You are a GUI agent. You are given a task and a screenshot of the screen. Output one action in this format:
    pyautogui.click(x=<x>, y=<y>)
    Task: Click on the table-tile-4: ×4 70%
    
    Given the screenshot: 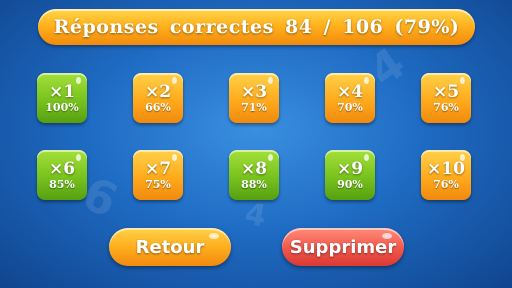 What is the action you would take?
    pyautogui.click(x=350, y=98)
    